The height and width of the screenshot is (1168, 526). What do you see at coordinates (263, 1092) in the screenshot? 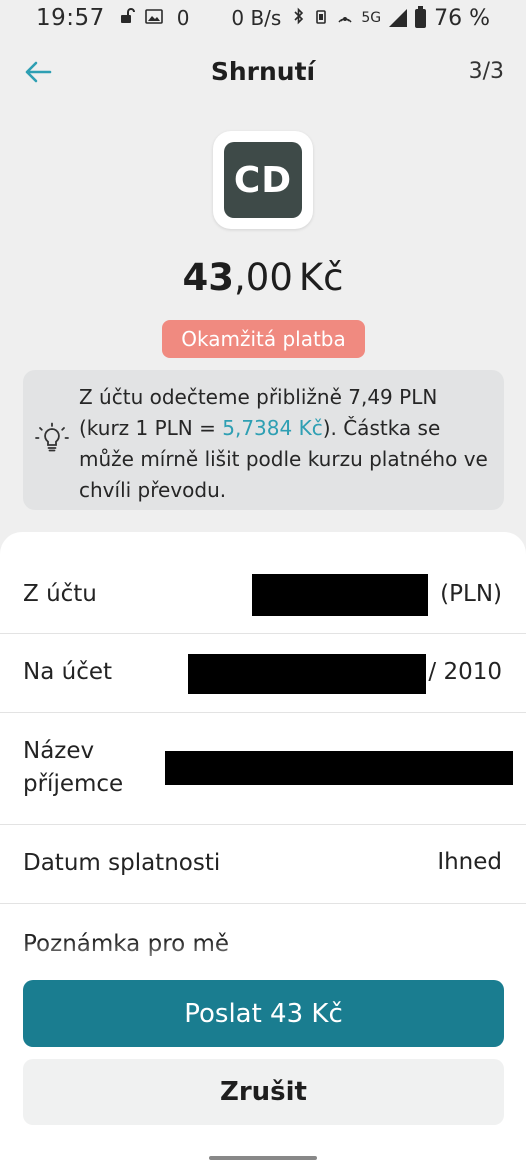
I see `cancel-button: Zrušit` at bounding box center [263, 1092].